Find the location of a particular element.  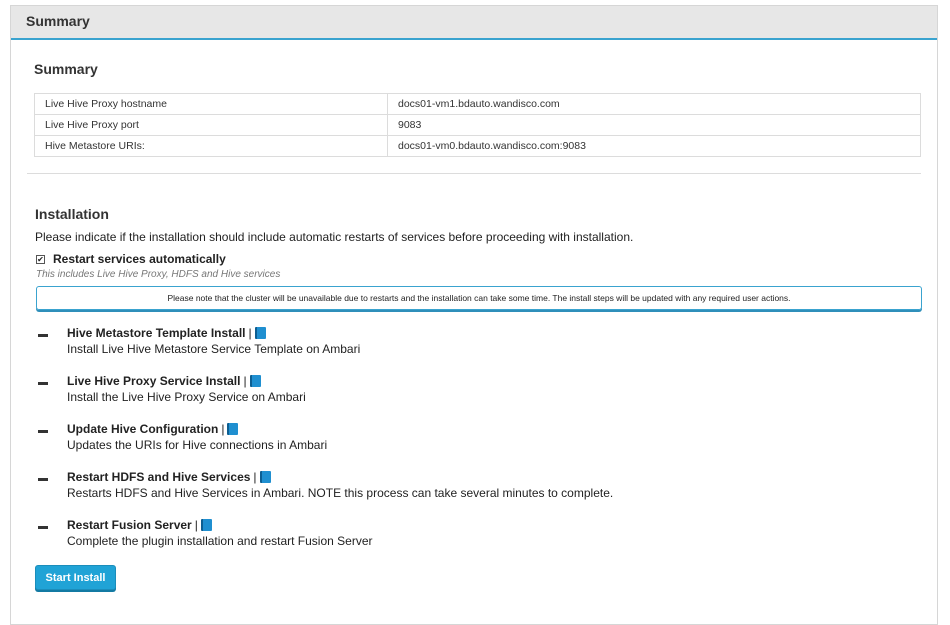

panel-header: Summary is located at coordinates (474, 23).